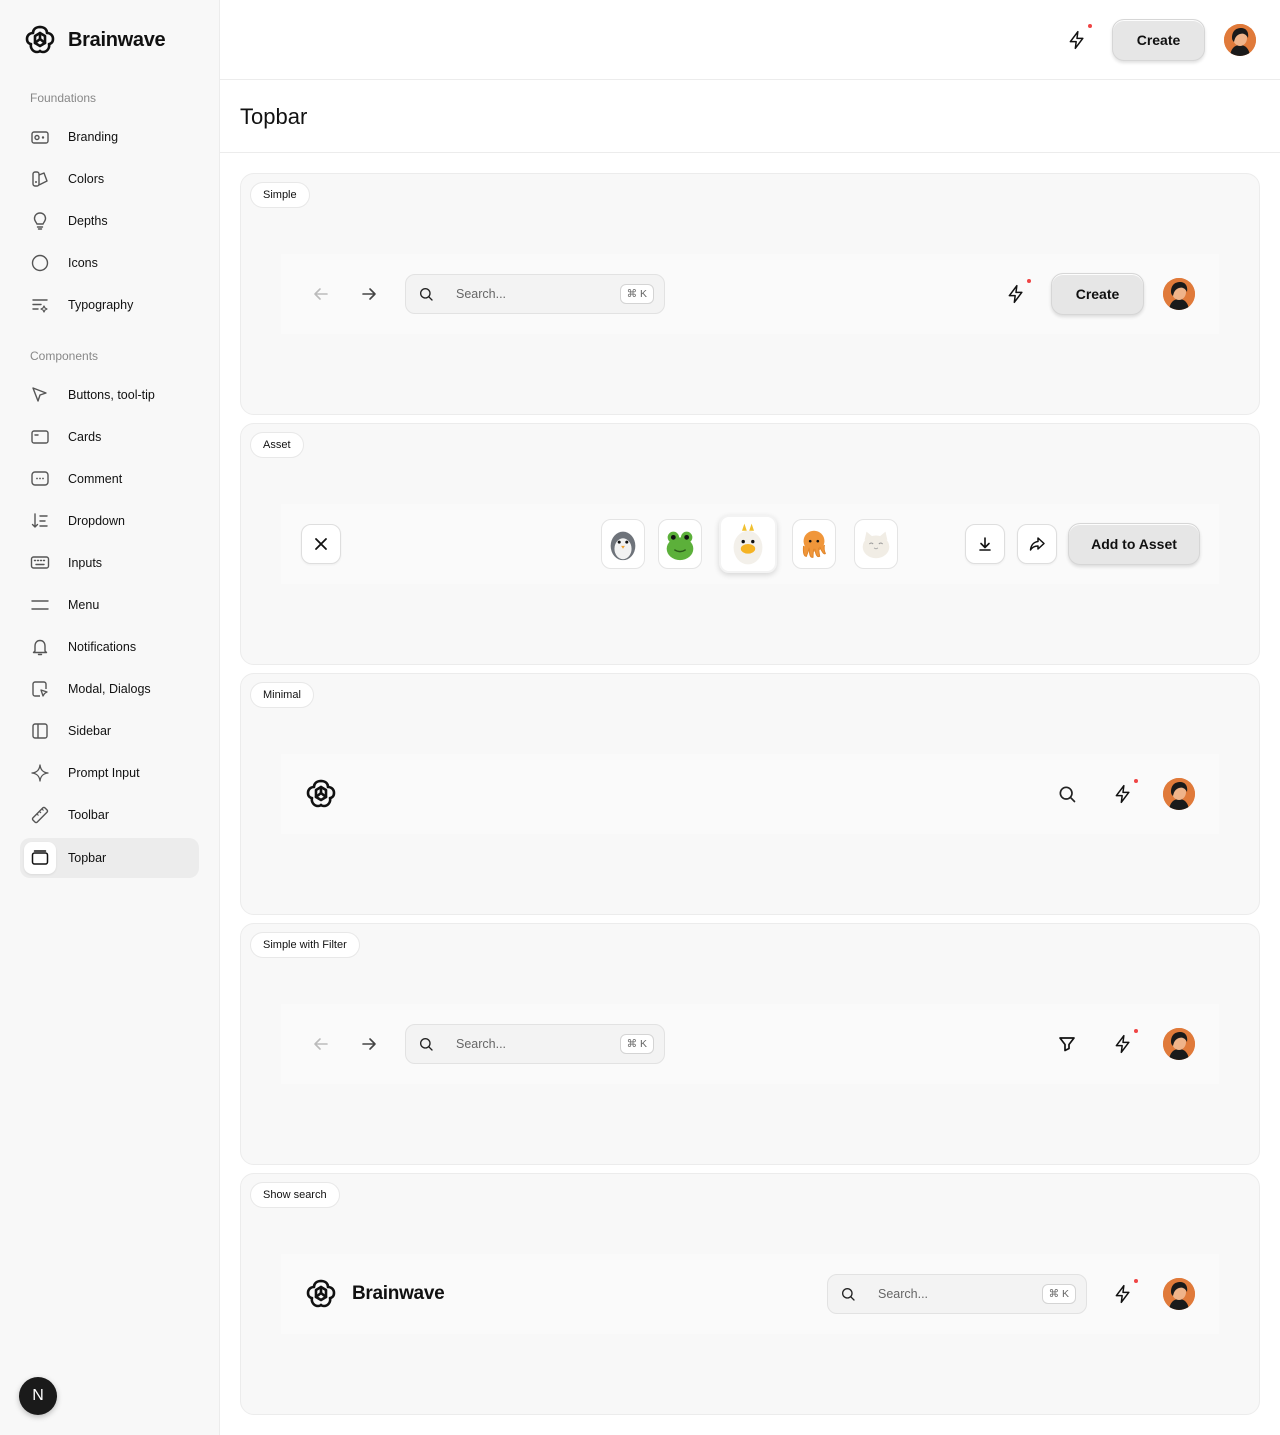 Image resolution: width=1280 pixels, height=1435 pixels. I want to click on sidebar-item-comment: Comment, so click(109, 479).